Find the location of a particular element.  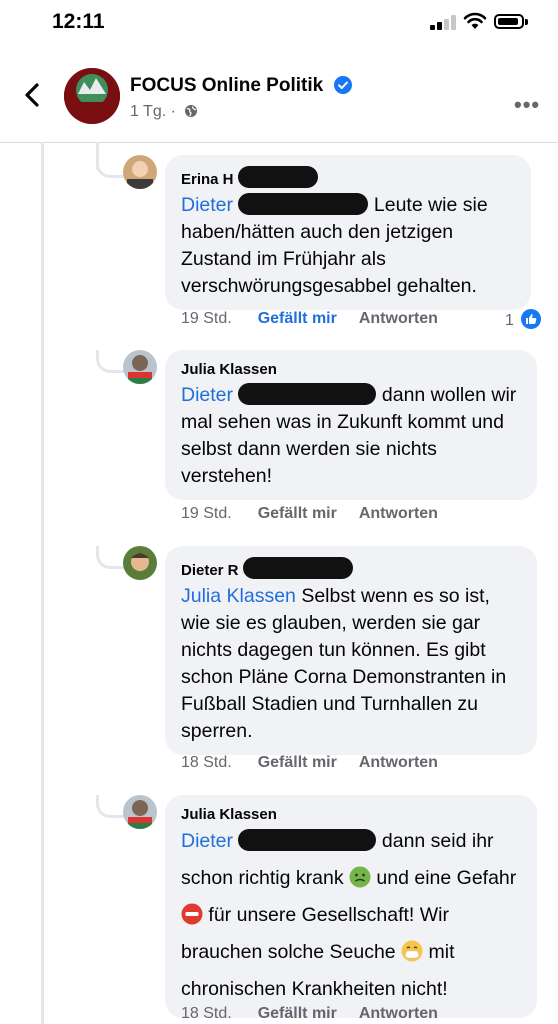

post-header: FOCUS Online Politik 1 Tg. · ••• is located at coordinates (279, 99).